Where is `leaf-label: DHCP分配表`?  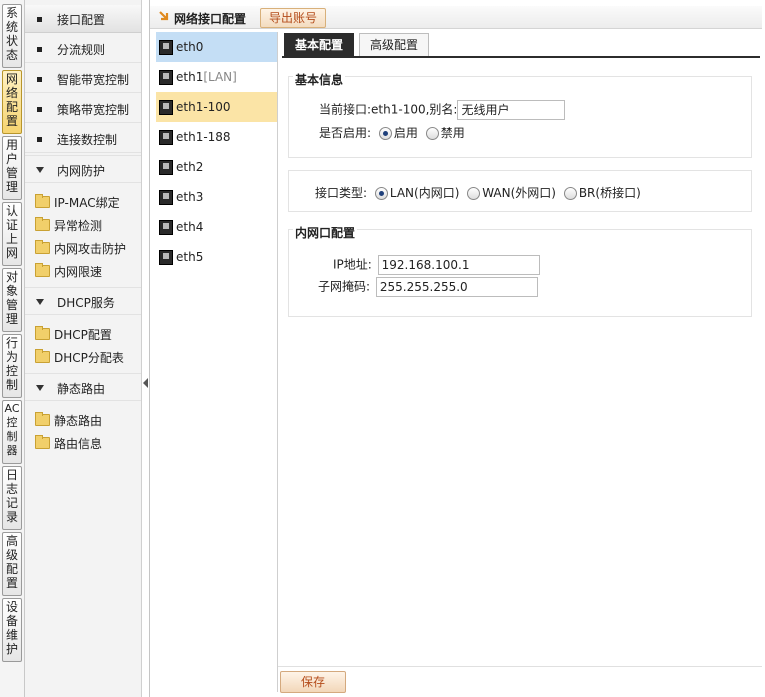 leaf-label: DHCP分配表 is located at coordinates (89, 358).